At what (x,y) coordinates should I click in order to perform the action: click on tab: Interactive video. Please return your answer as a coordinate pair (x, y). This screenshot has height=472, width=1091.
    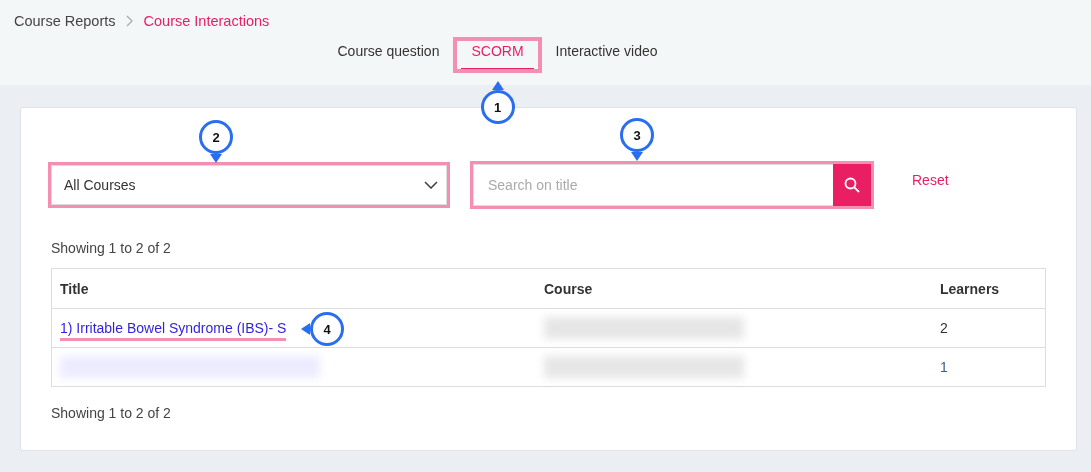
    Looking at the image, I should click on (606, 55).